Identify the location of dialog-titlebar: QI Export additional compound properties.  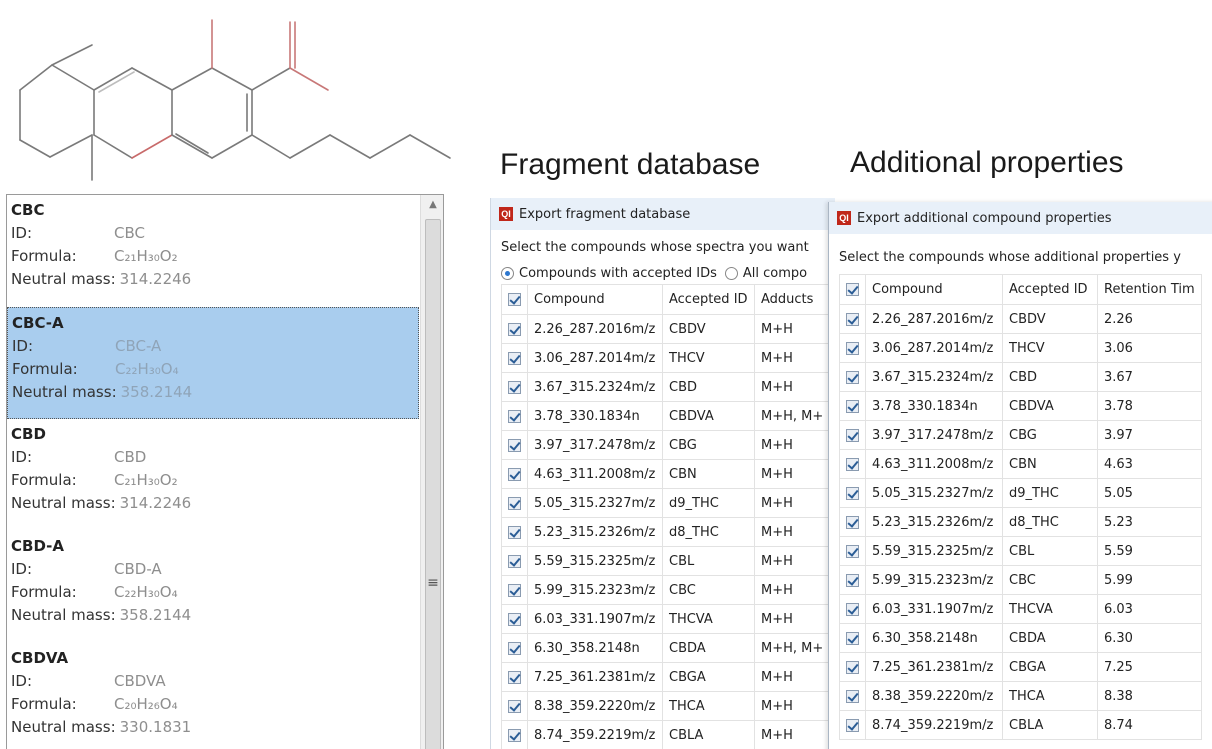
(1020, 218).